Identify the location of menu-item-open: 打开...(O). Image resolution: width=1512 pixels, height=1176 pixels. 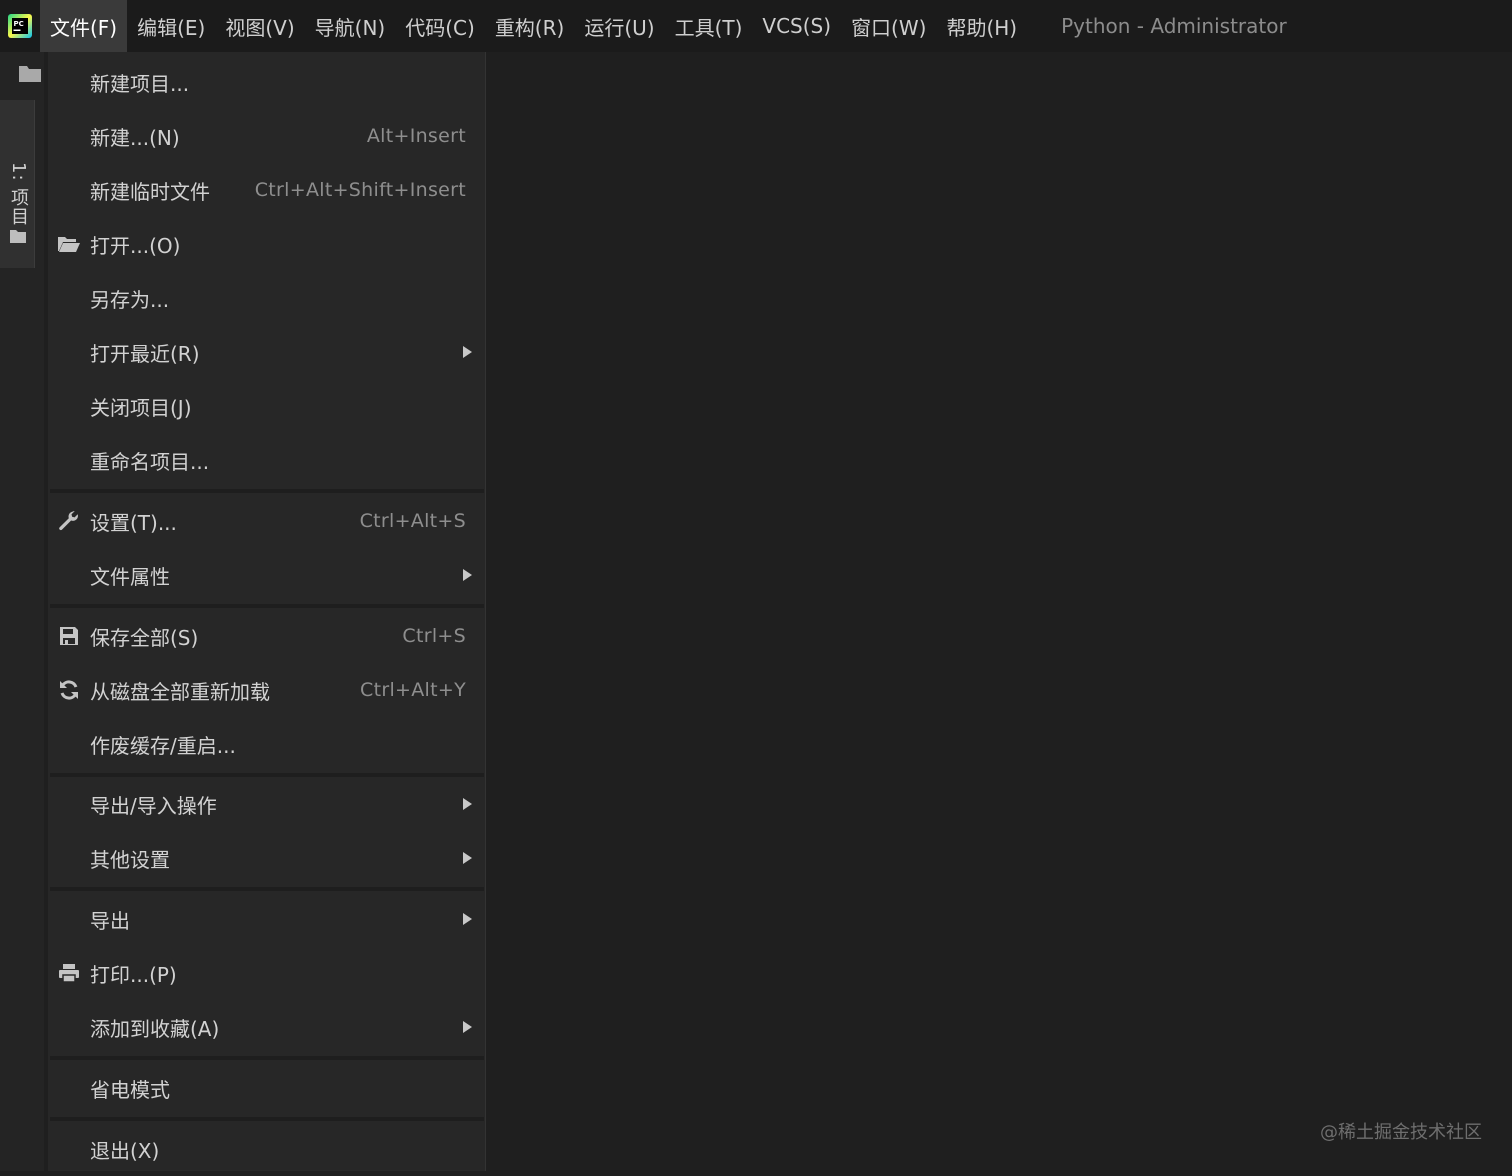
(267, 244).